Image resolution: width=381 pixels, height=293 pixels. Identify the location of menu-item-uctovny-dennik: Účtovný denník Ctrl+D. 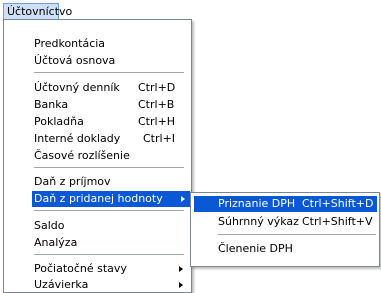
(109, 88).